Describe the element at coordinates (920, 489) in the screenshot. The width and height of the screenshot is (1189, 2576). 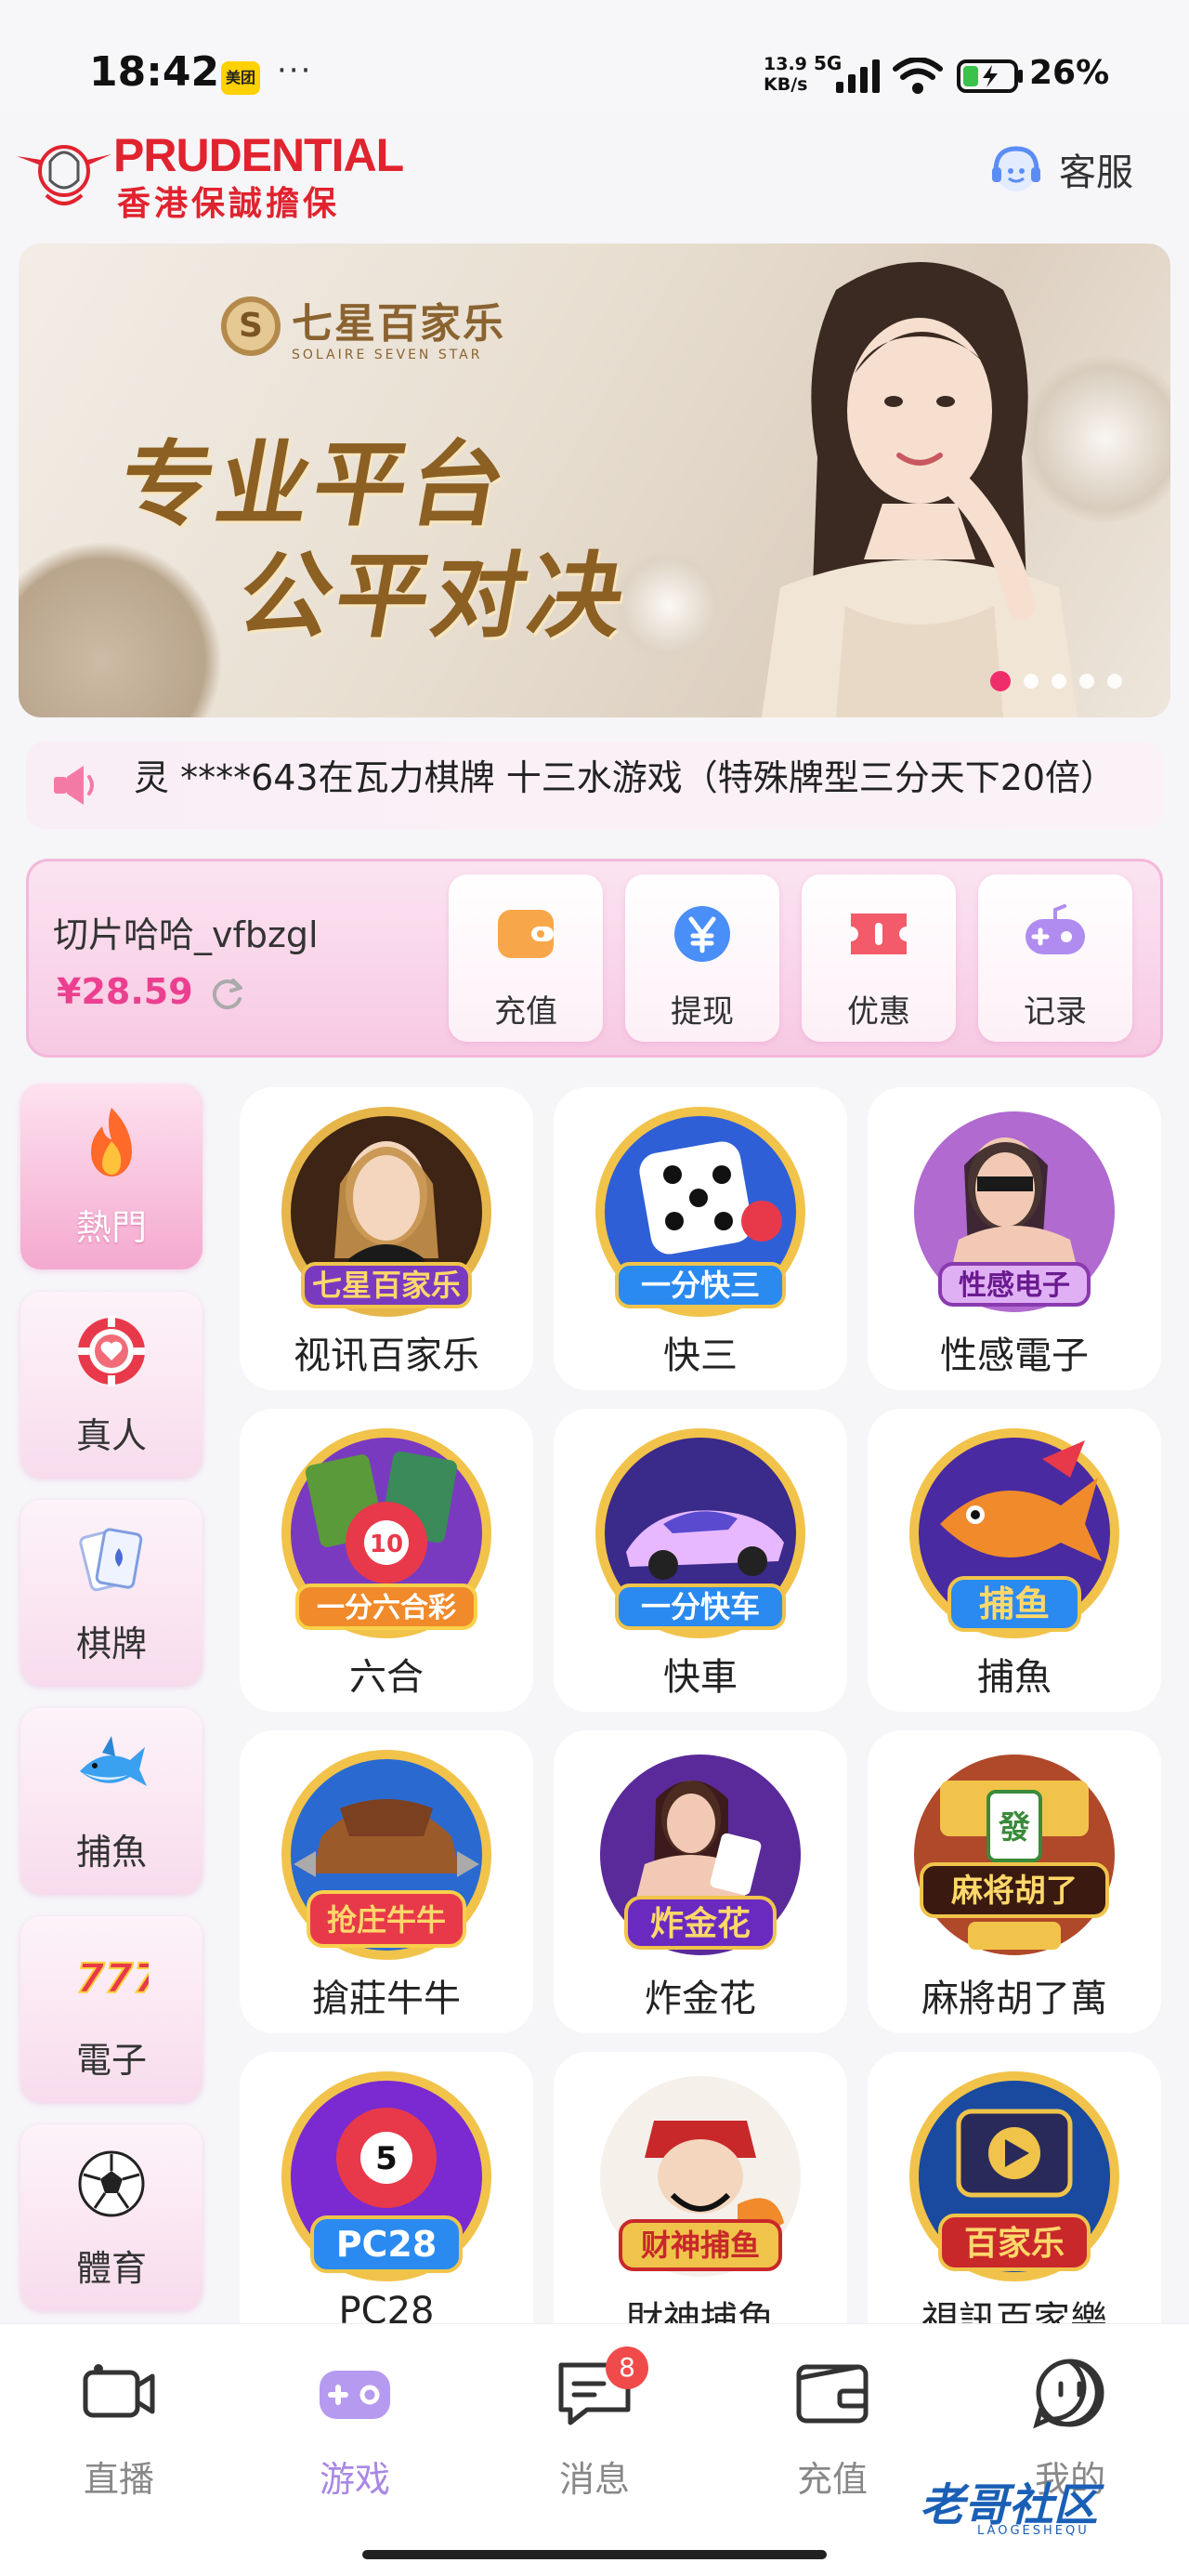
I see `banner-model-image` at that location.